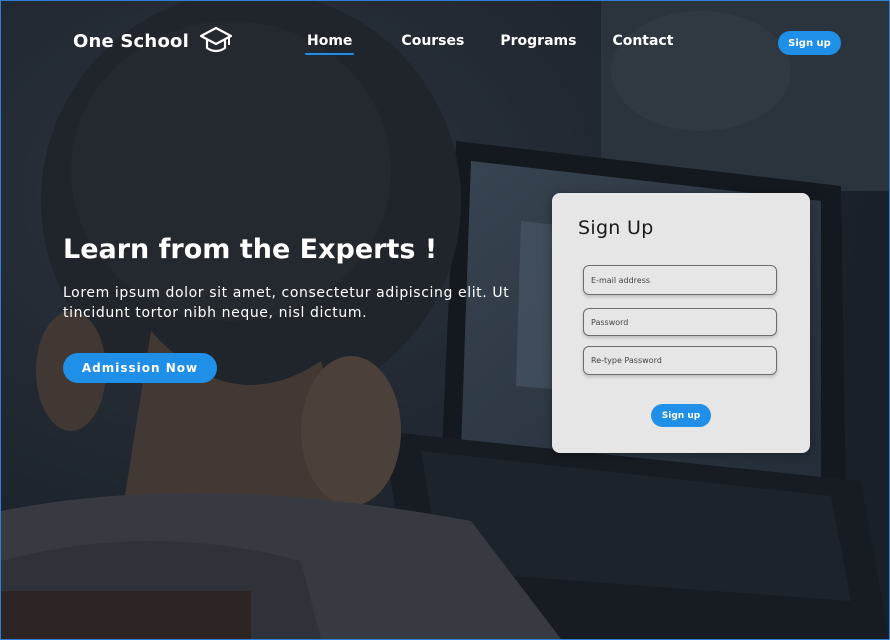  I want to click on email-field, so click(680, 280).